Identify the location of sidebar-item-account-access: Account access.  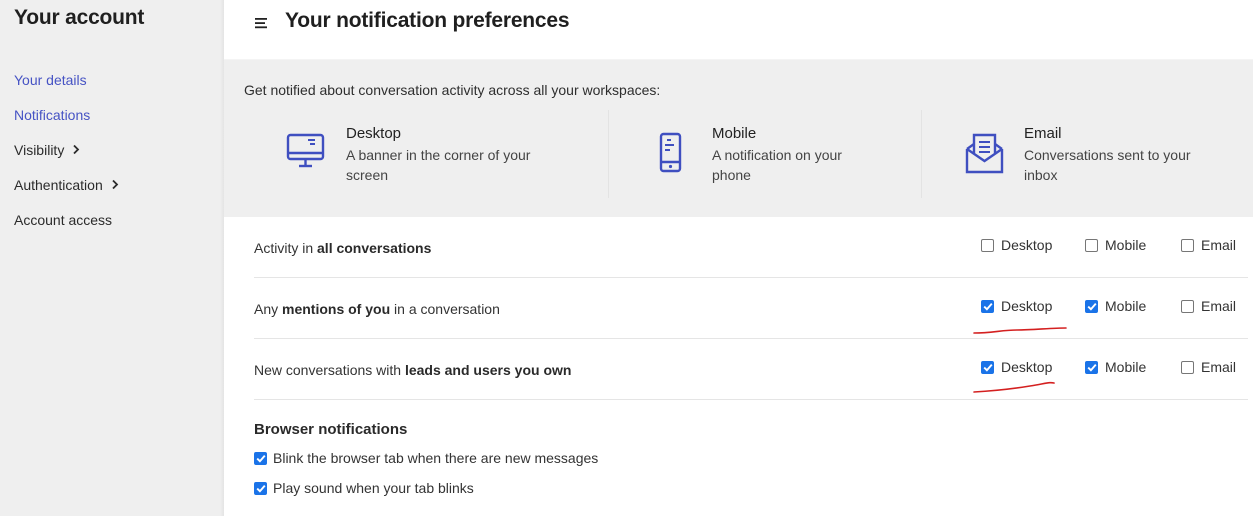
(66, 219).